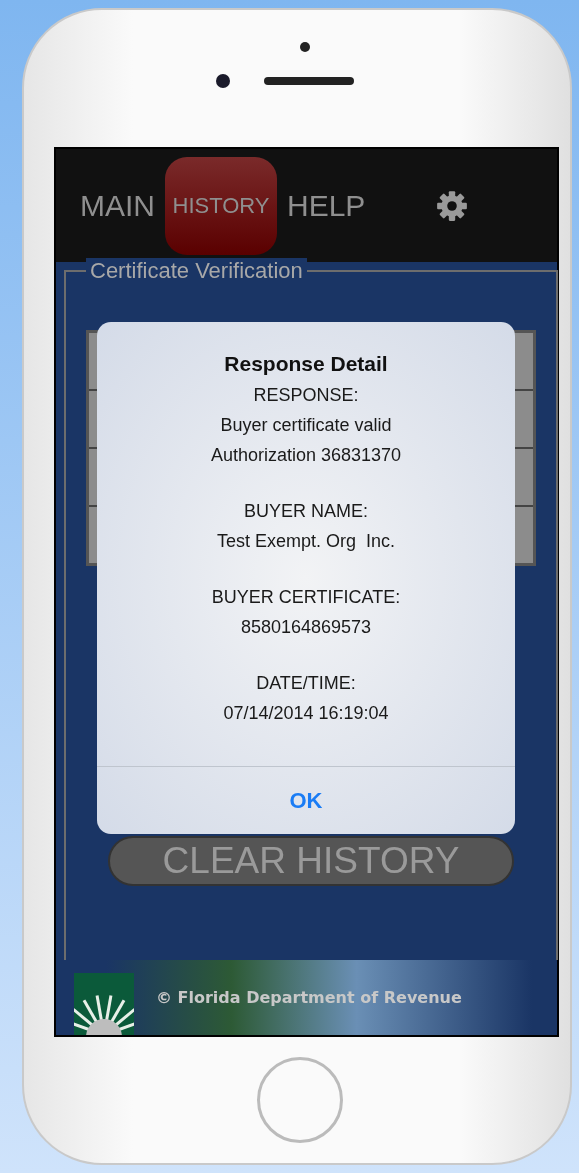 This screenshot has width=579, height=1173. What do you see at coordinates (309, 997) in the screenshot?
I see `copyright-text: © Florida Department of Revenue` at bounding box center [309, 997].